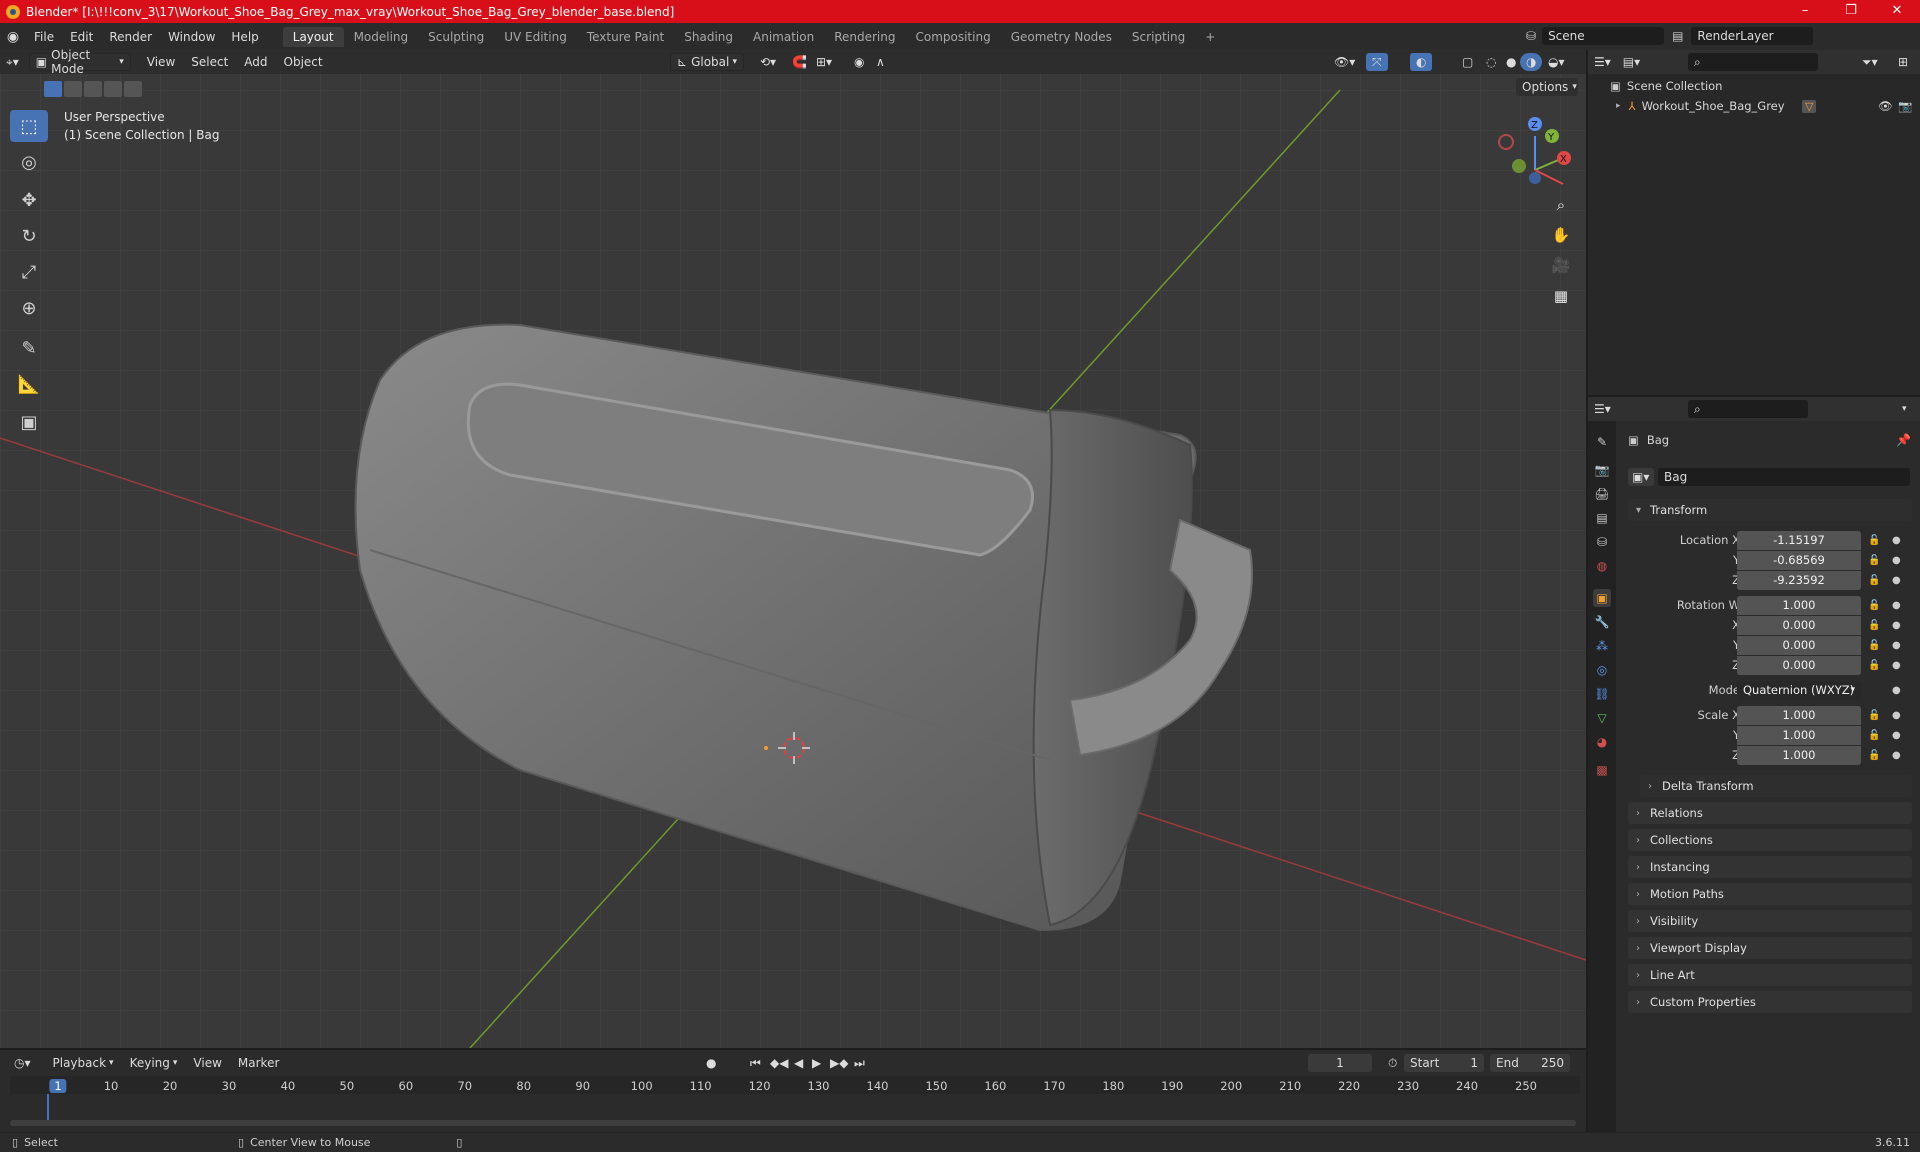  Describe the element at coordinates (1561, 265) in the screenshot. I see `camera-view-icon: 🎥` at that location.